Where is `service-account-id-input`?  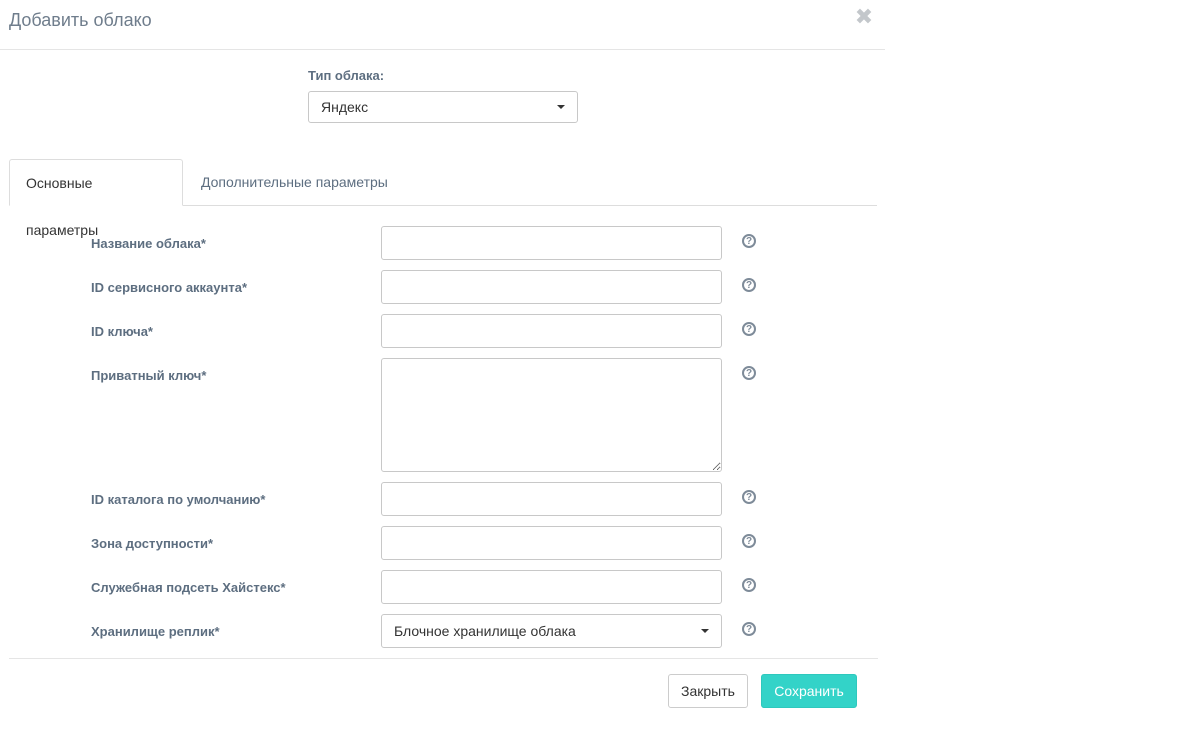
service-account-id-input is located at coordinates (551, 287).